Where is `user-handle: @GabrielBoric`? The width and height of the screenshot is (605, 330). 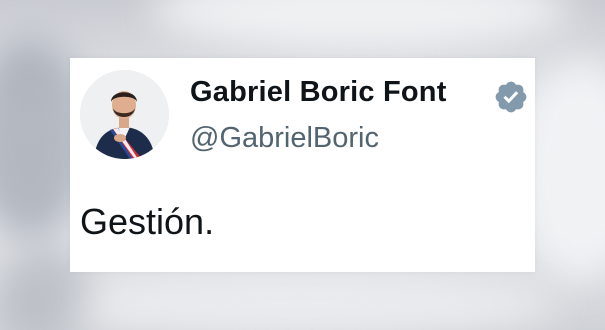 user-handle: @GabrielBoric is located at coordinates (284, 138).